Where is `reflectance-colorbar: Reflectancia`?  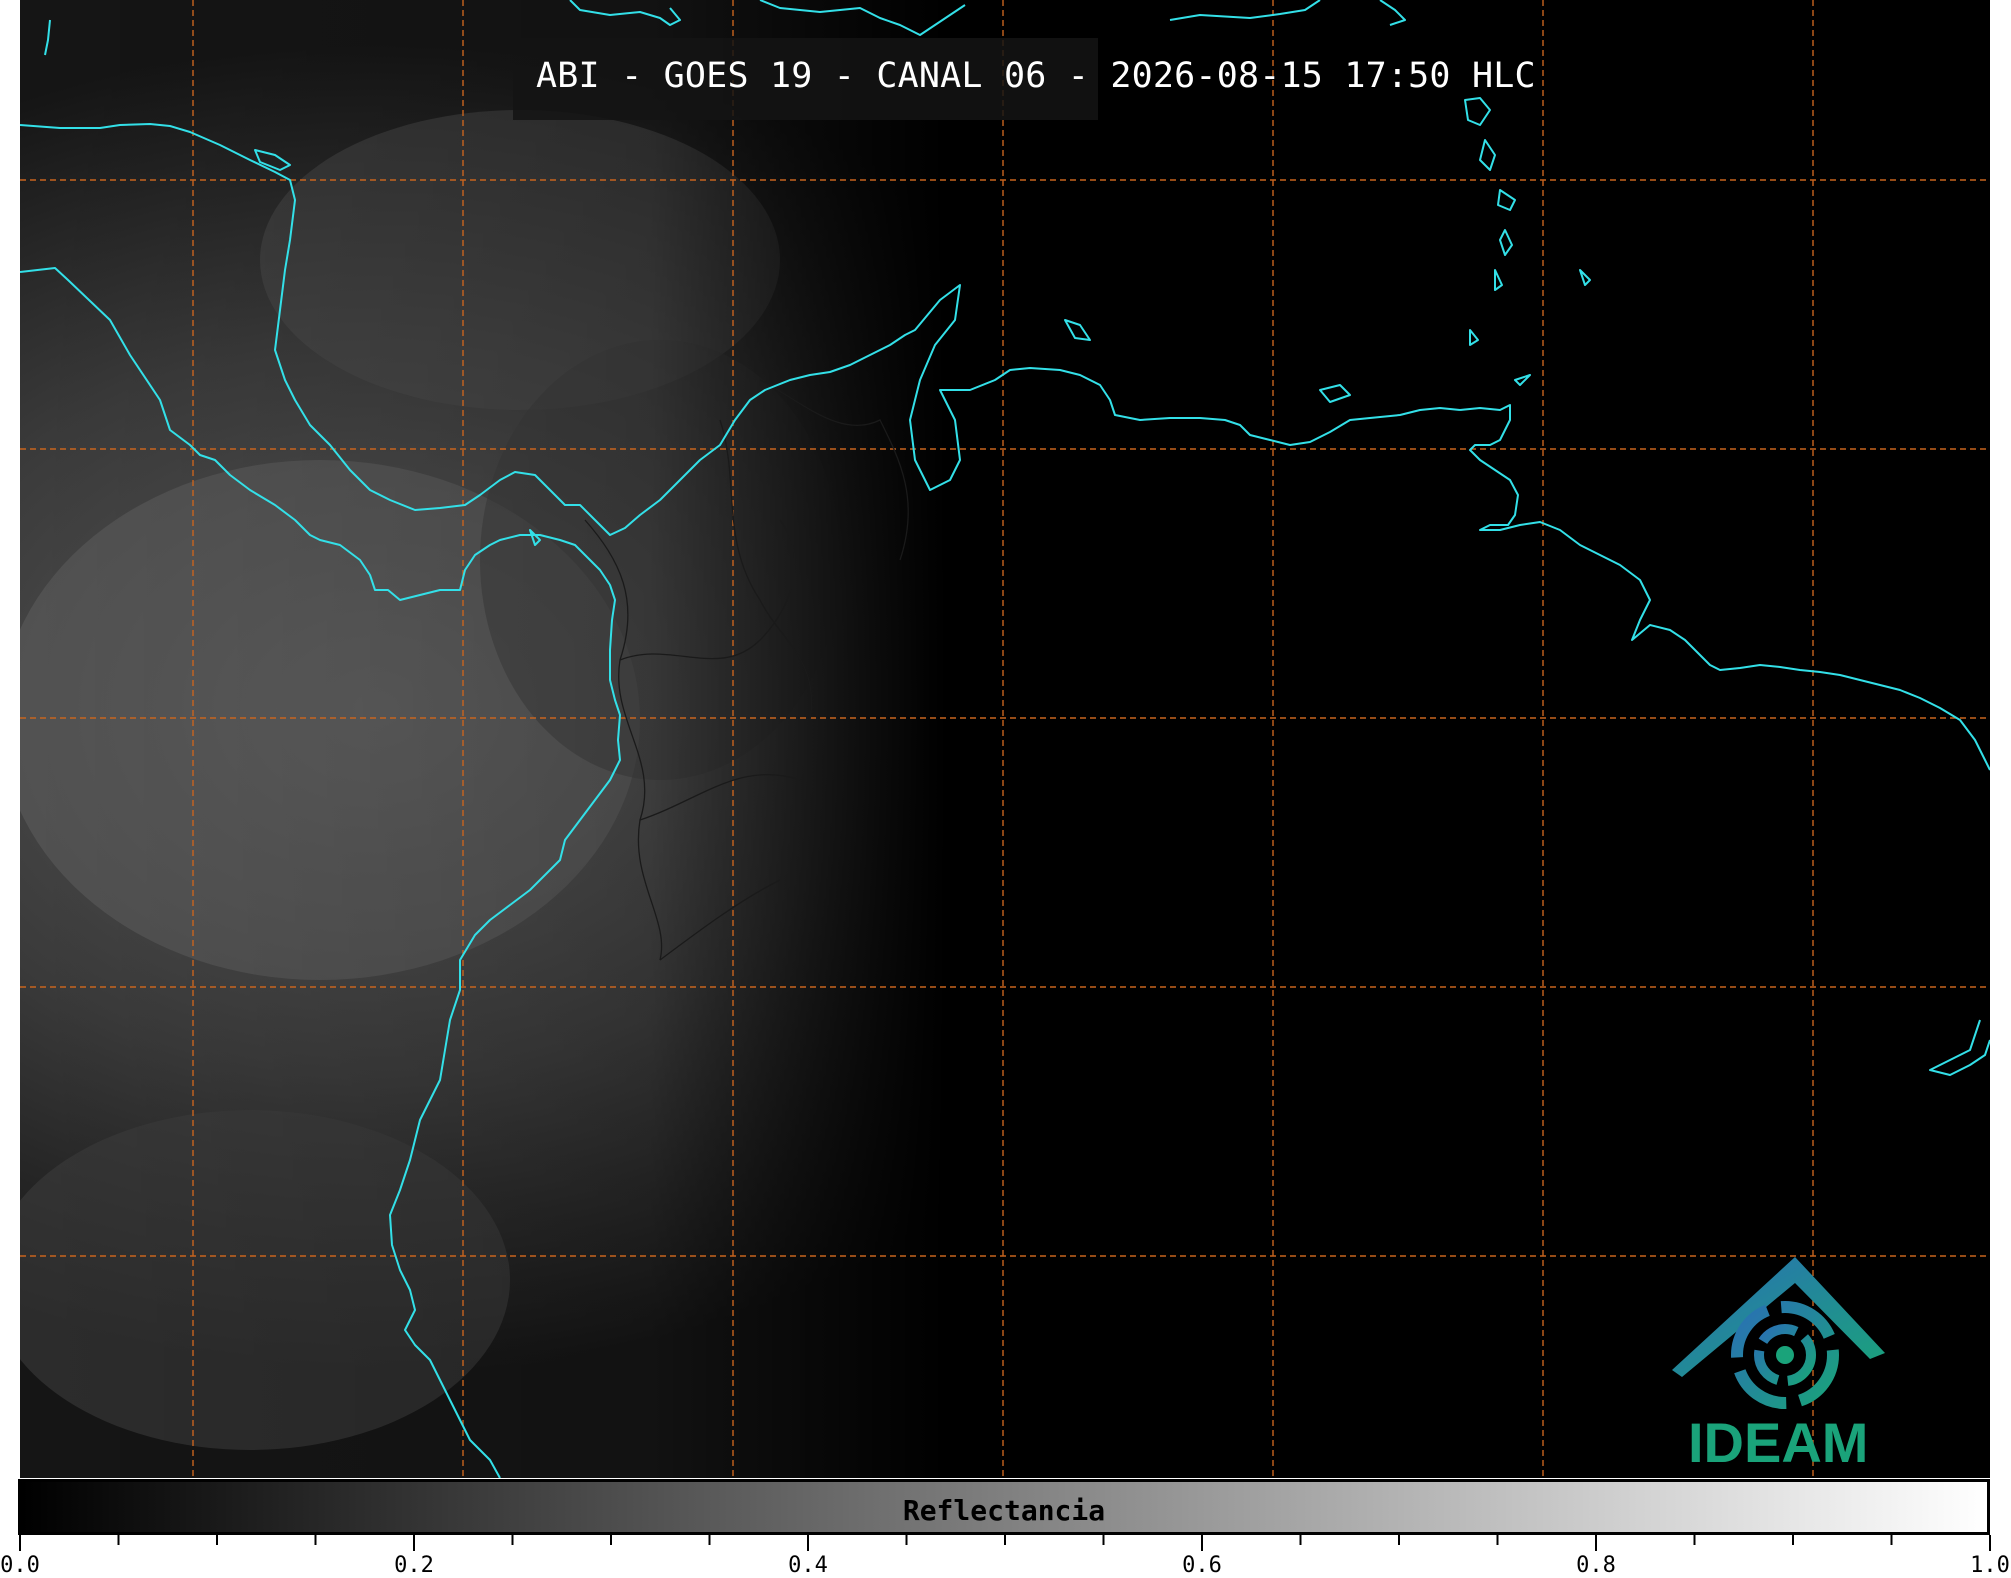
reflectance-colorbar: Reflectancia is located at coordinates (1004, 1507).